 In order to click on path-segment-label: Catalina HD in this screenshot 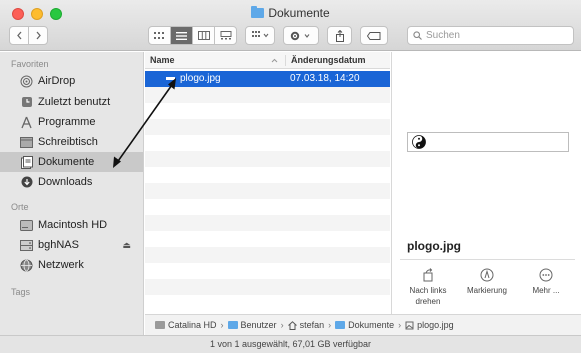, I will do `click(192, 325)`.